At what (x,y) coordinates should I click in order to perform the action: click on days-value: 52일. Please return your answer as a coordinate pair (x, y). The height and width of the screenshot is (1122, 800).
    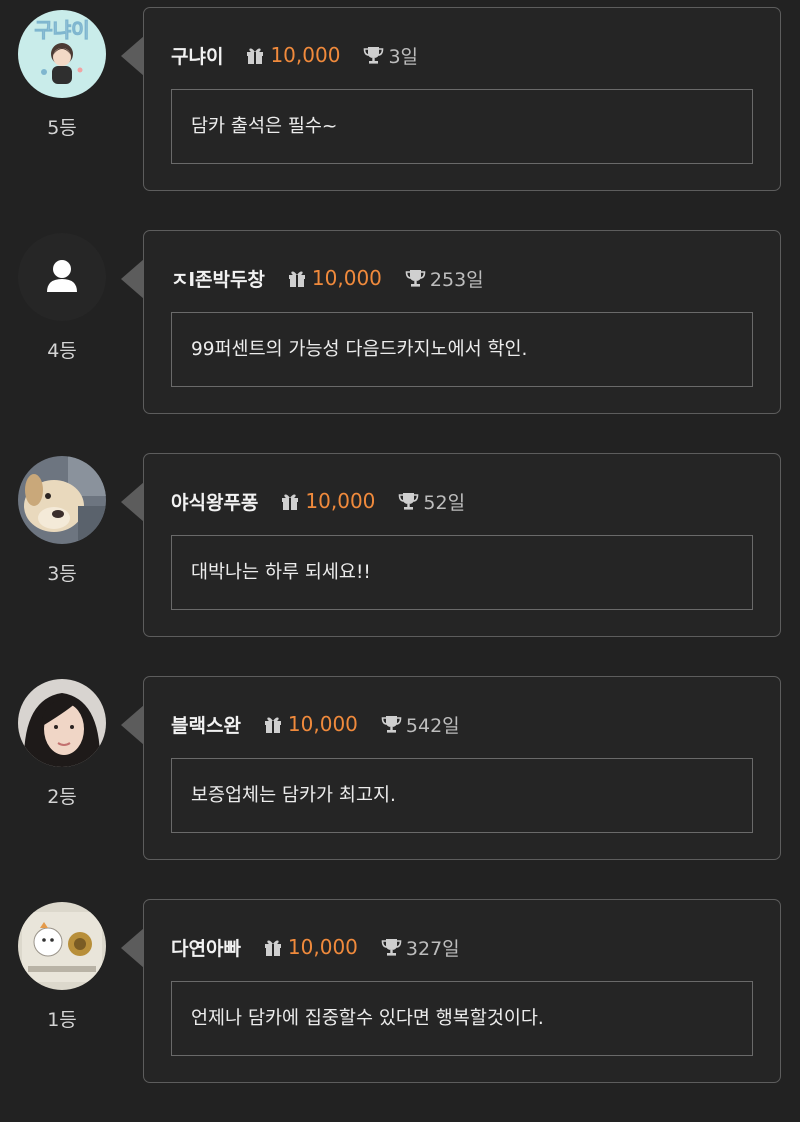
    Looking at the image, I should click on (444, 502).